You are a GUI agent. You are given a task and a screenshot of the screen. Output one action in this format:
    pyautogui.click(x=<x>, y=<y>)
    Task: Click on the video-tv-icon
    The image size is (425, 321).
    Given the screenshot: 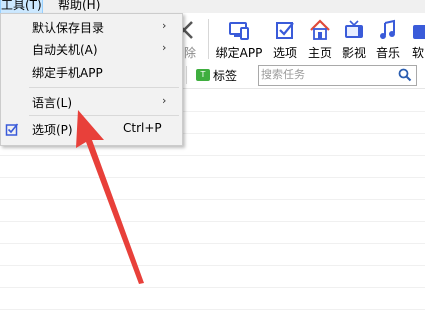 What is the action you would take?
    pyautogui.click(x=354, y=29)
    